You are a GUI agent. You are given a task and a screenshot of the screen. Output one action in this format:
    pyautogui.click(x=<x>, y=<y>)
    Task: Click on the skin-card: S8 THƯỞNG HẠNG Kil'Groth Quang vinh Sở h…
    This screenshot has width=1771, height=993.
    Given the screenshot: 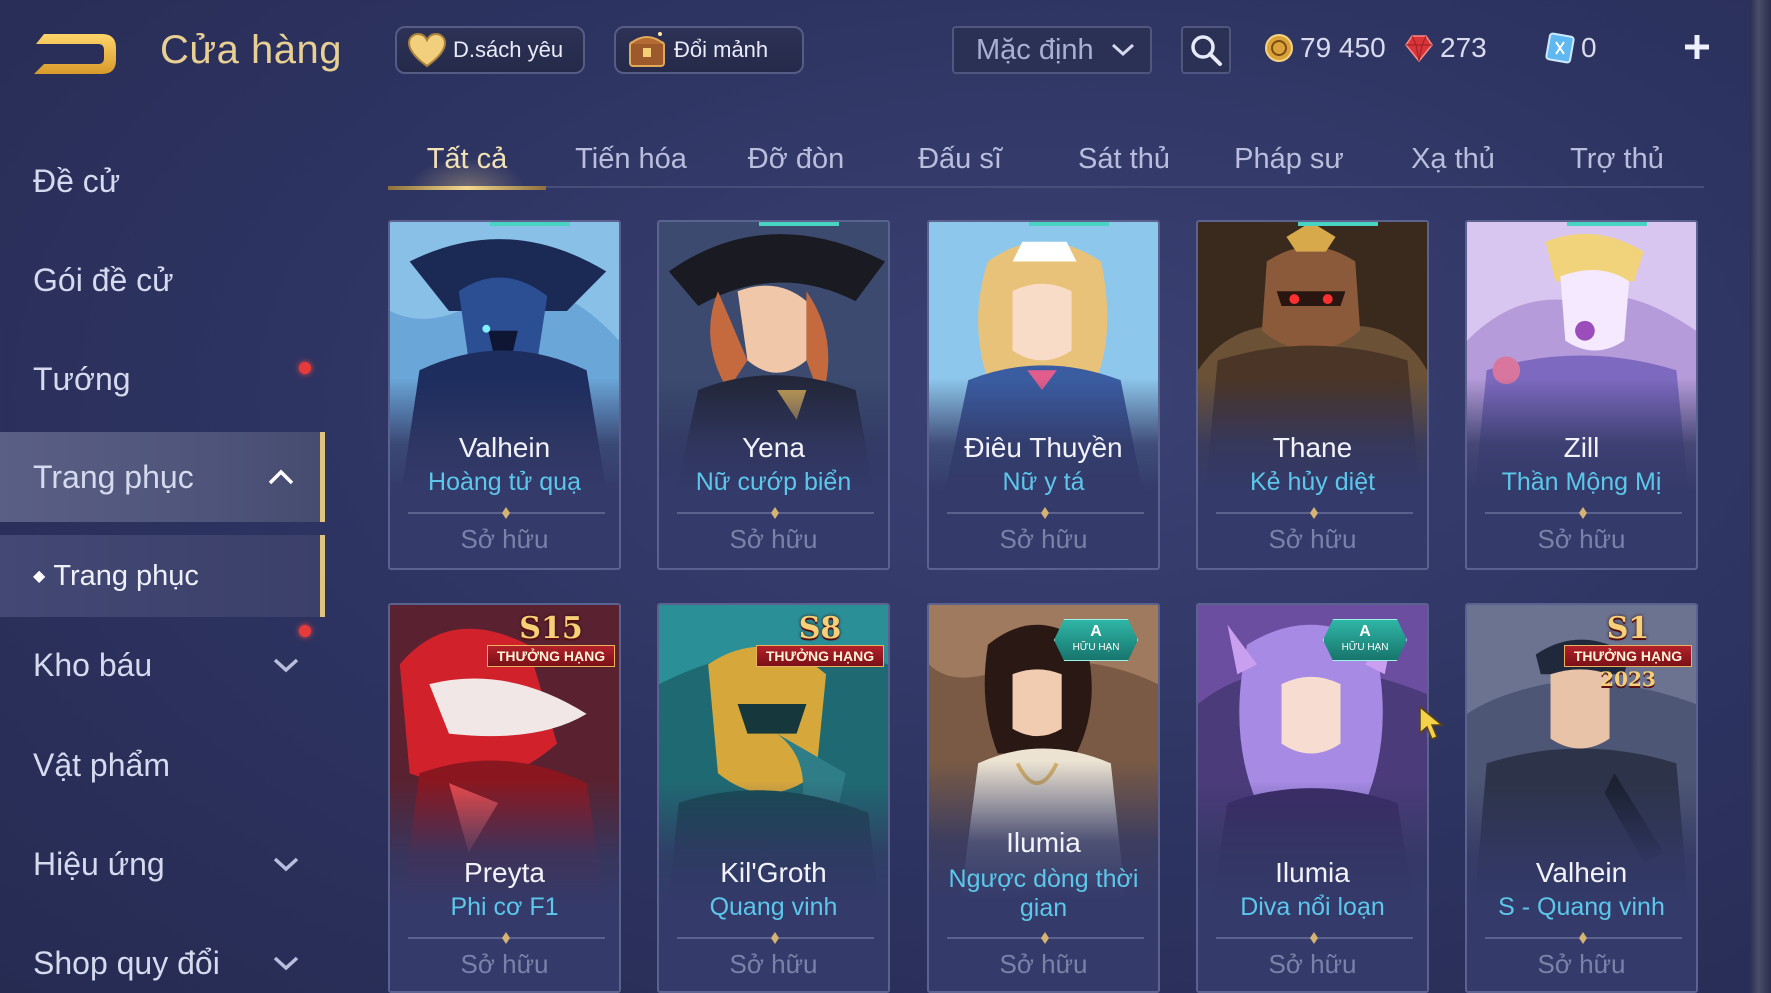 What is the action you would take?
    pyautogui.click(x=773, y=798)
    